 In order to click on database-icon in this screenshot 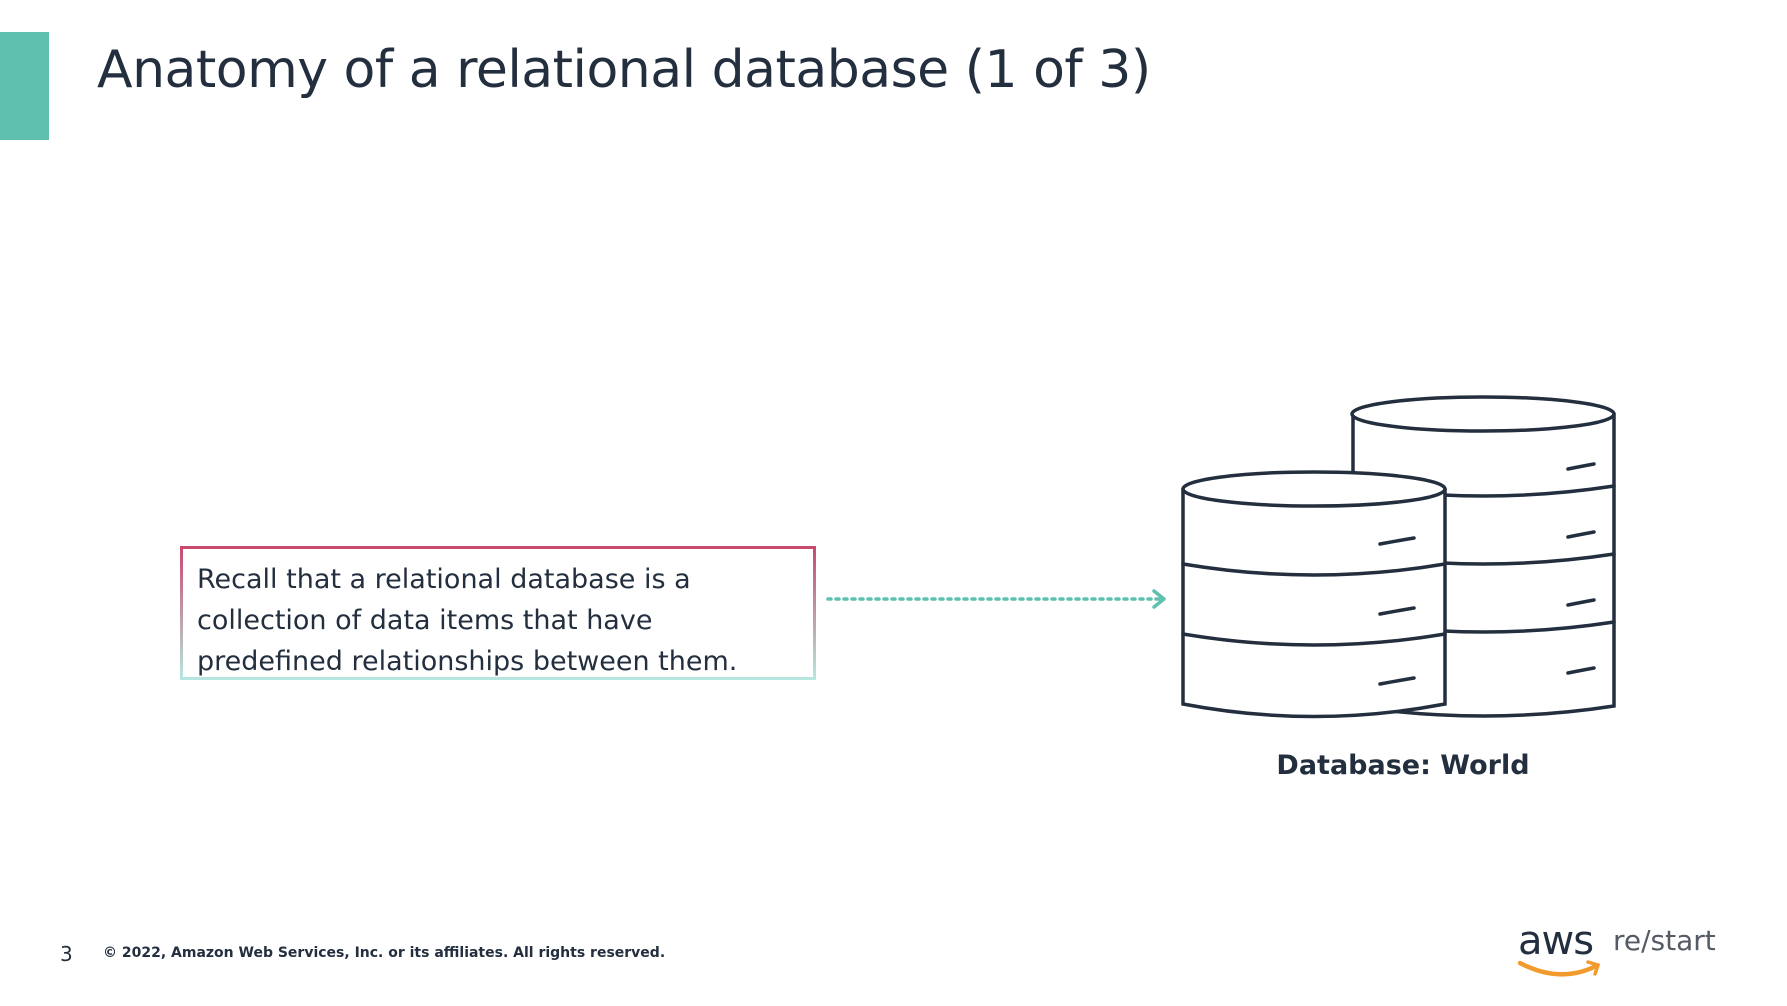, I will do `click(1398, 557)`.